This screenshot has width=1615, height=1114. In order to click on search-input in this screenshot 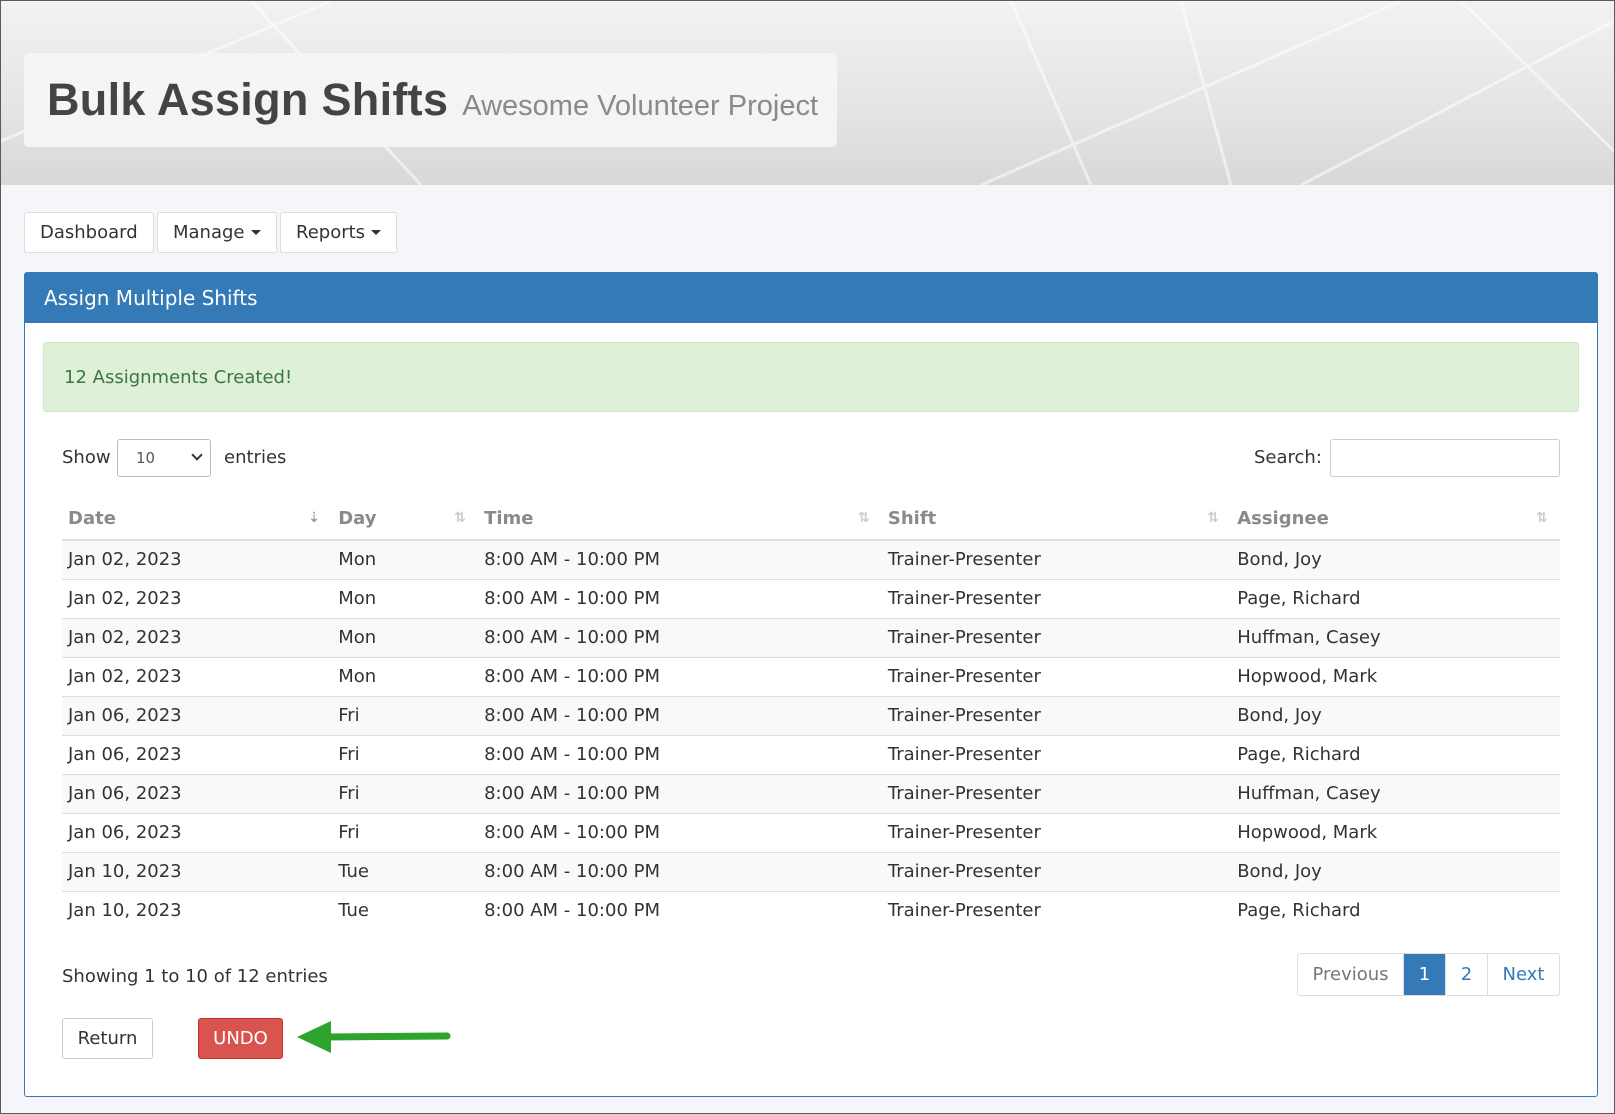, I will do `click(1445, 458)`.